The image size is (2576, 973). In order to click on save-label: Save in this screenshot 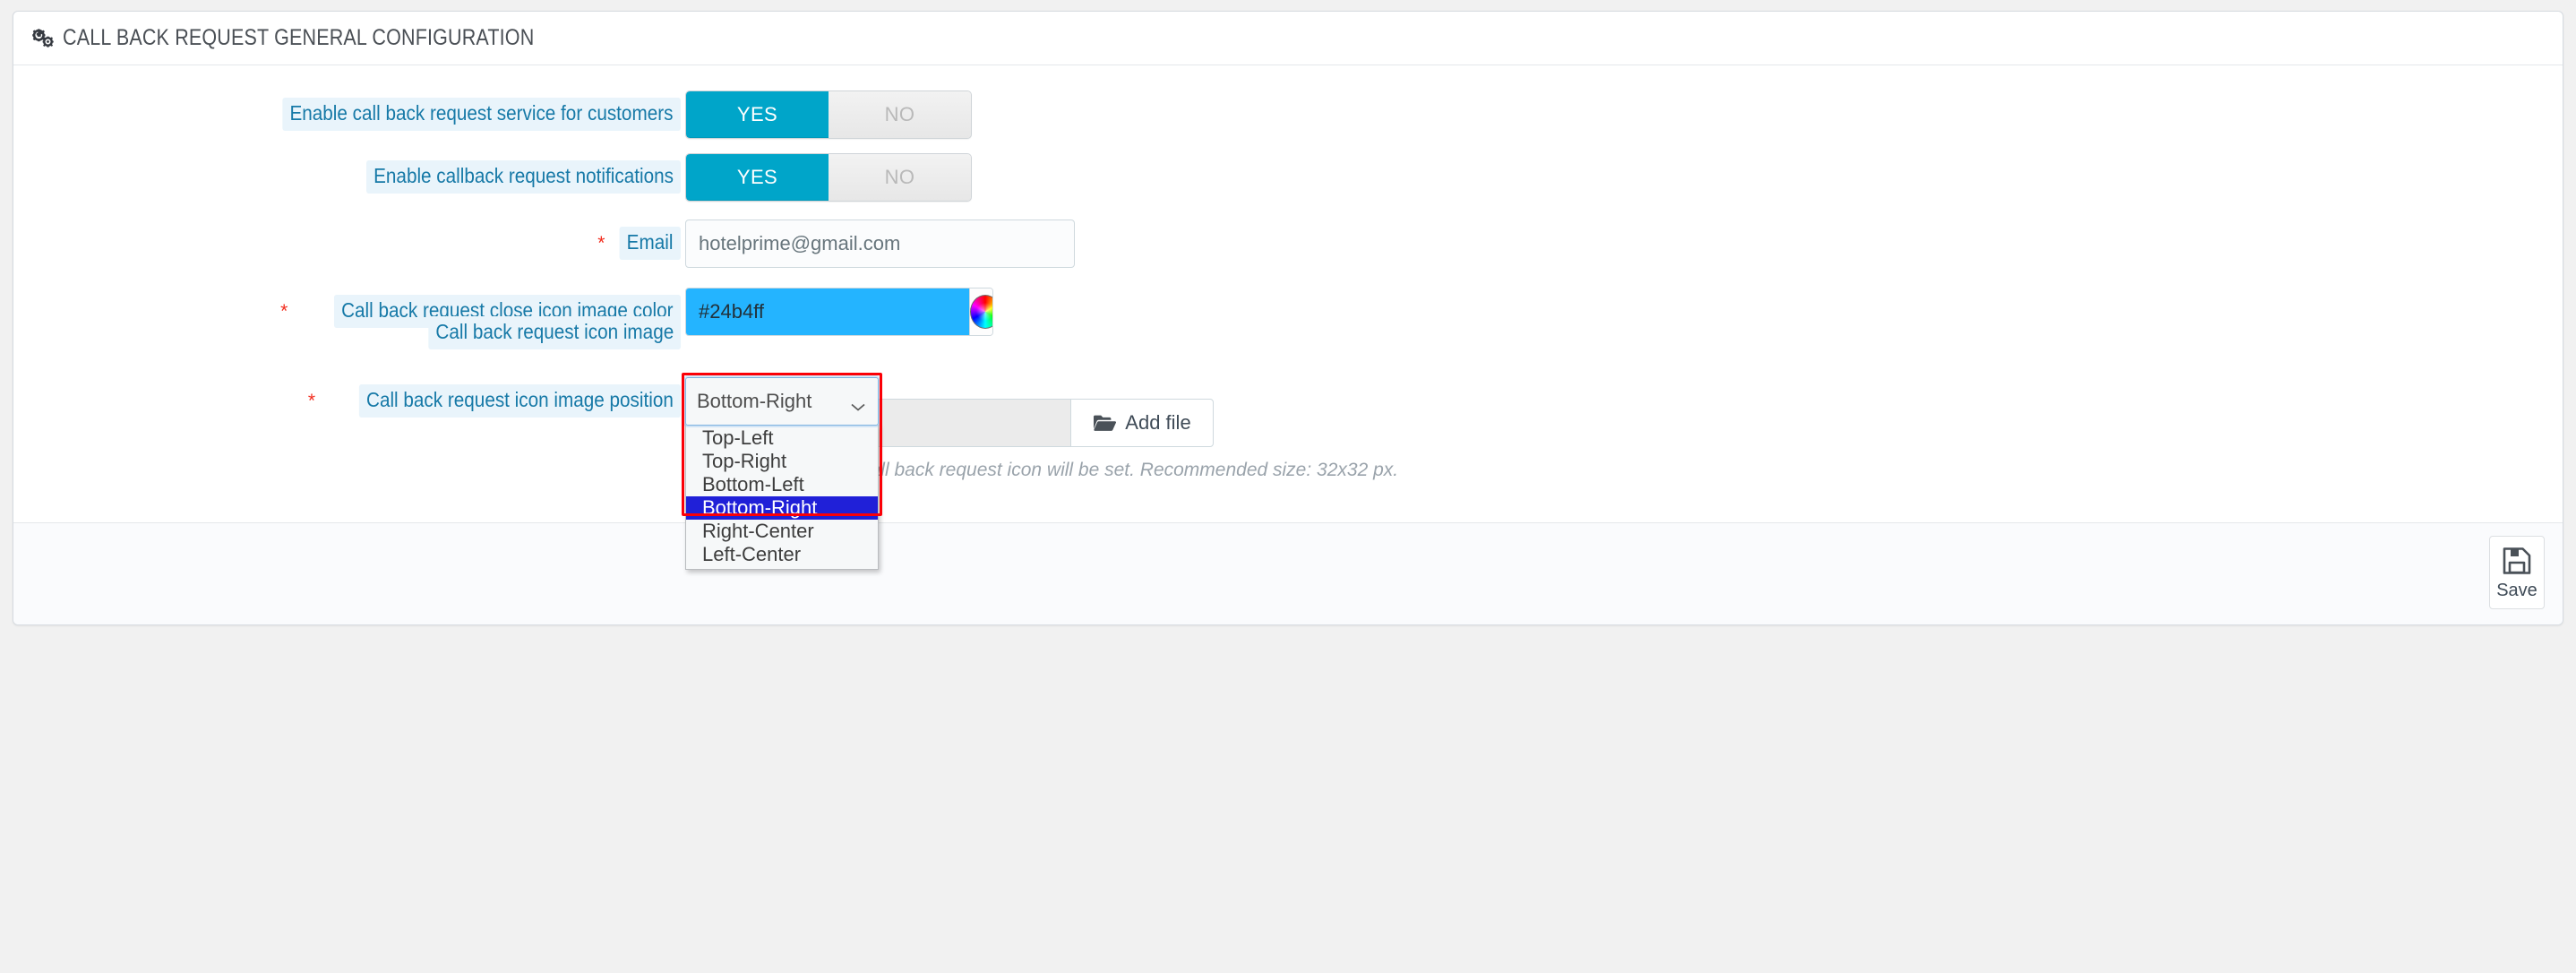, I will do `click(2516, 590)`.